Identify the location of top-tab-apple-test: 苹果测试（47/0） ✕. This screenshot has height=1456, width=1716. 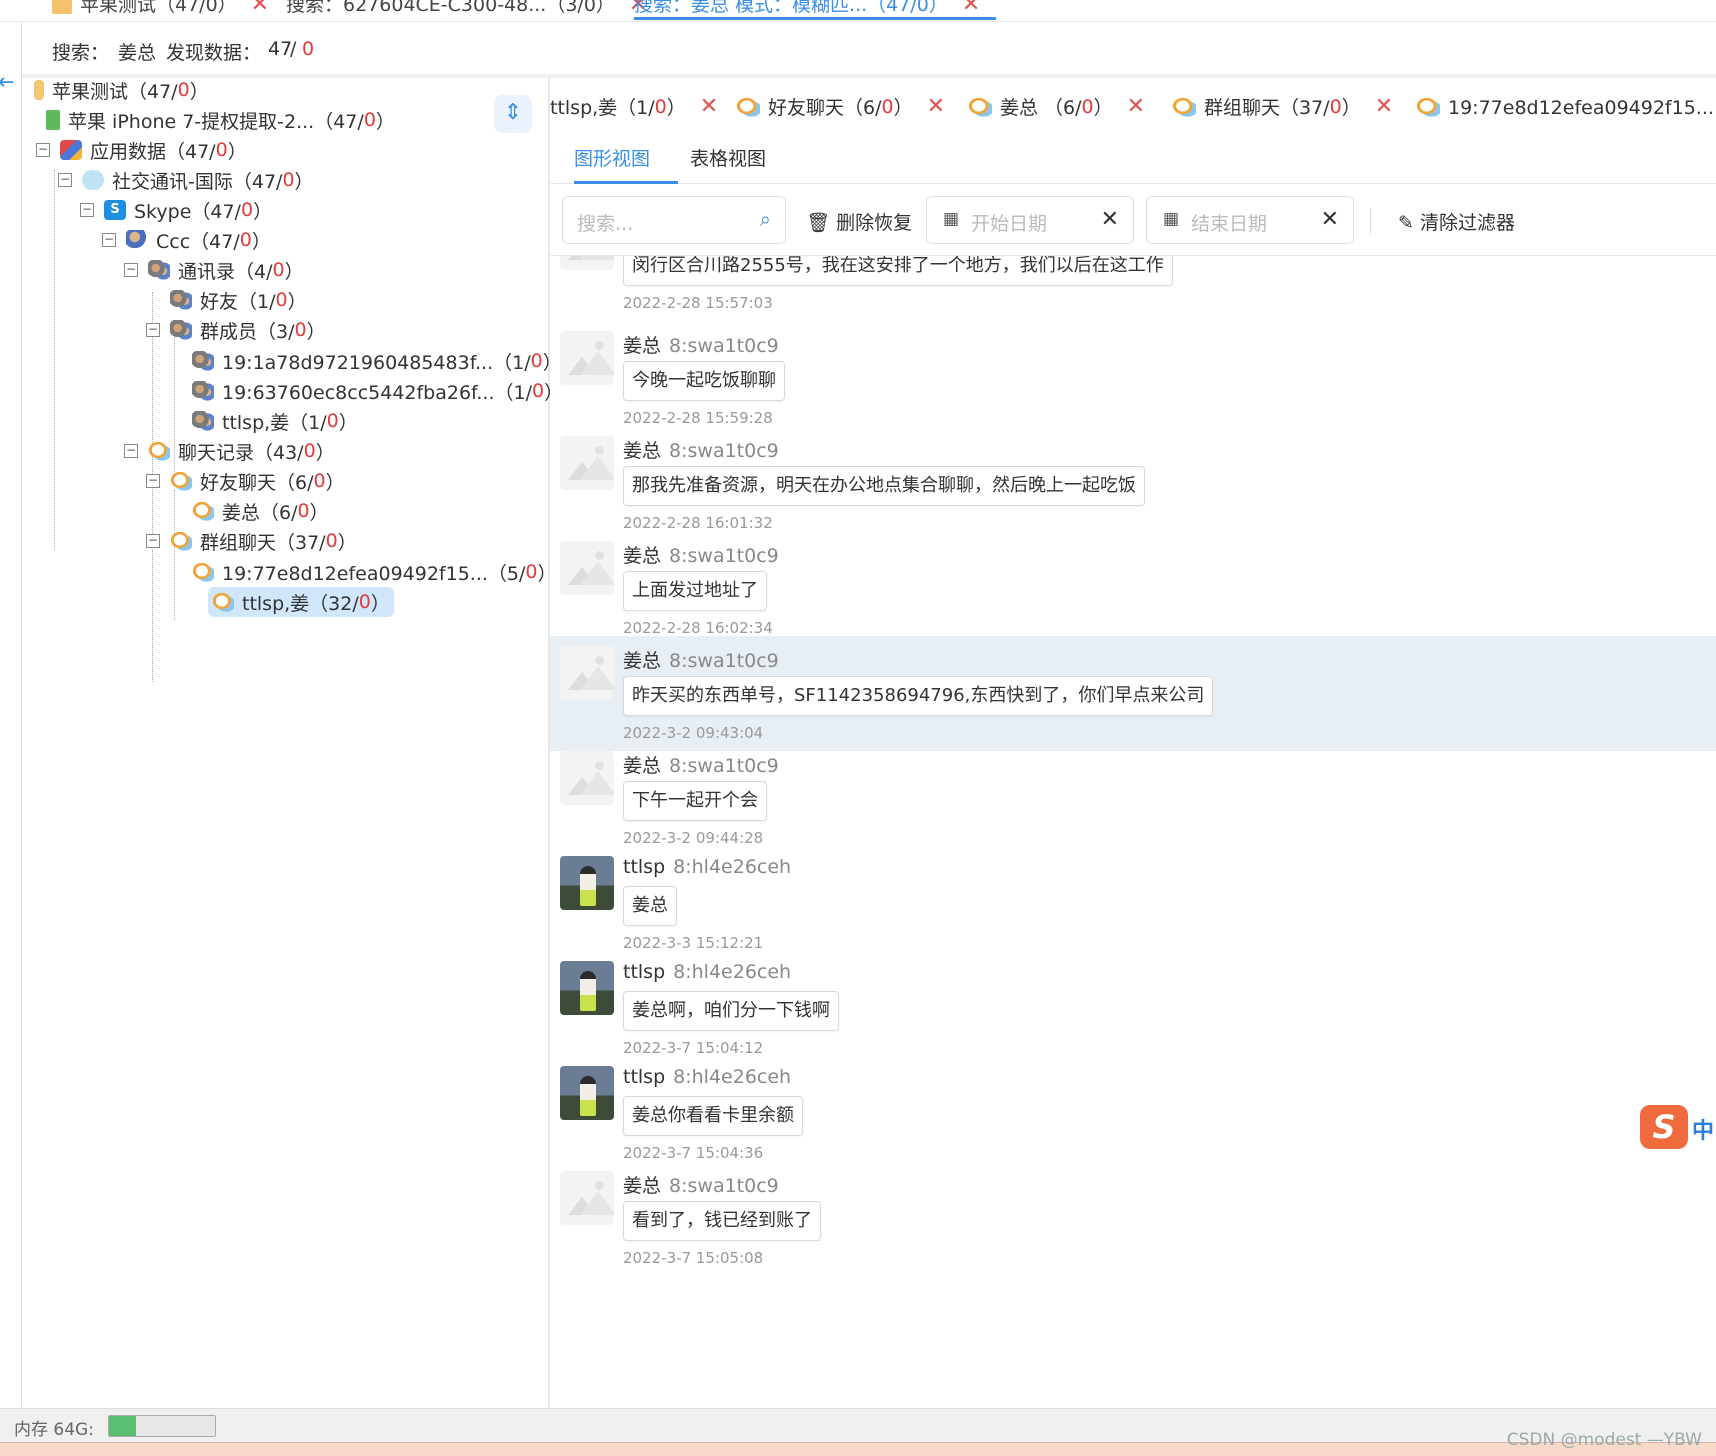
(160, 10).